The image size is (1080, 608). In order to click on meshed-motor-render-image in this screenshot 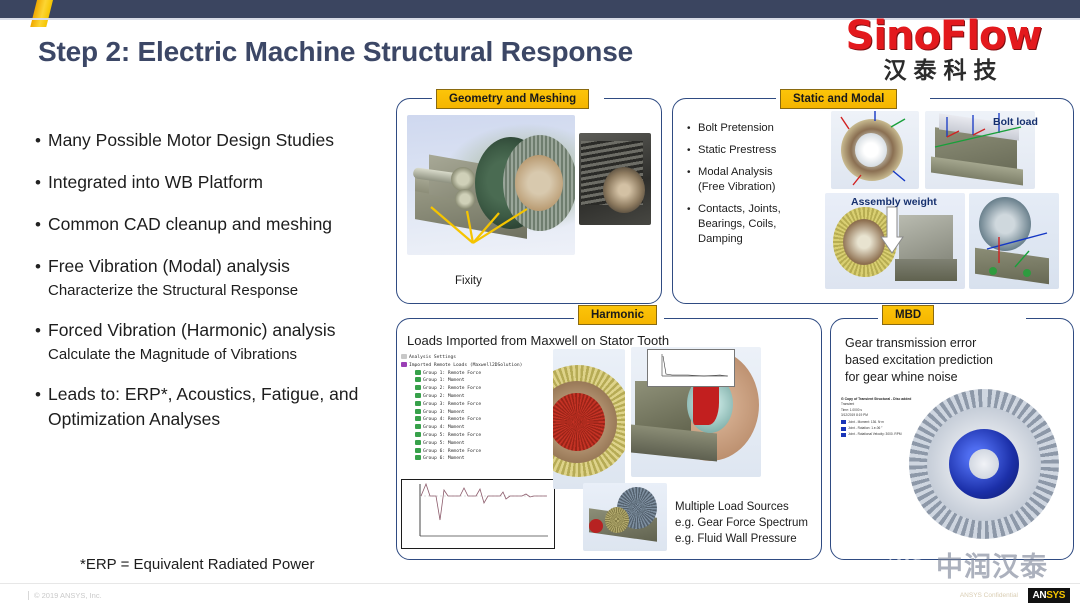, I will do `click(615, 179)`.